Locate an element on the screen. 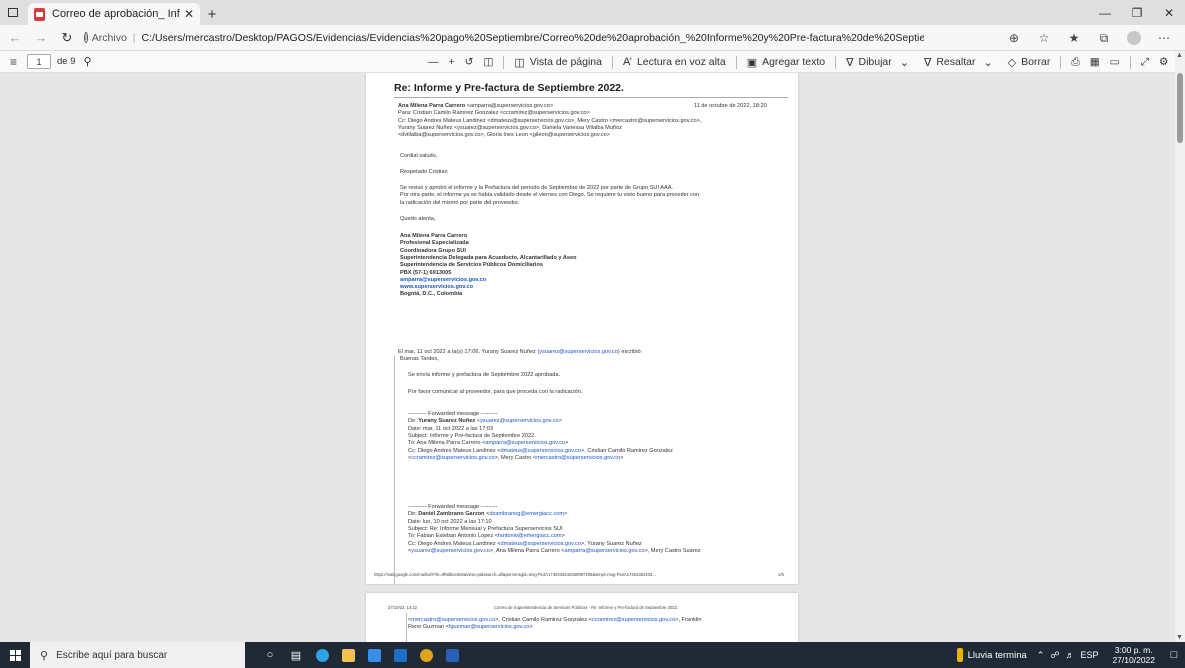 The width and height of the screenshot is (1185, 668). back-icon: ← is located at coordinates (15, 38).